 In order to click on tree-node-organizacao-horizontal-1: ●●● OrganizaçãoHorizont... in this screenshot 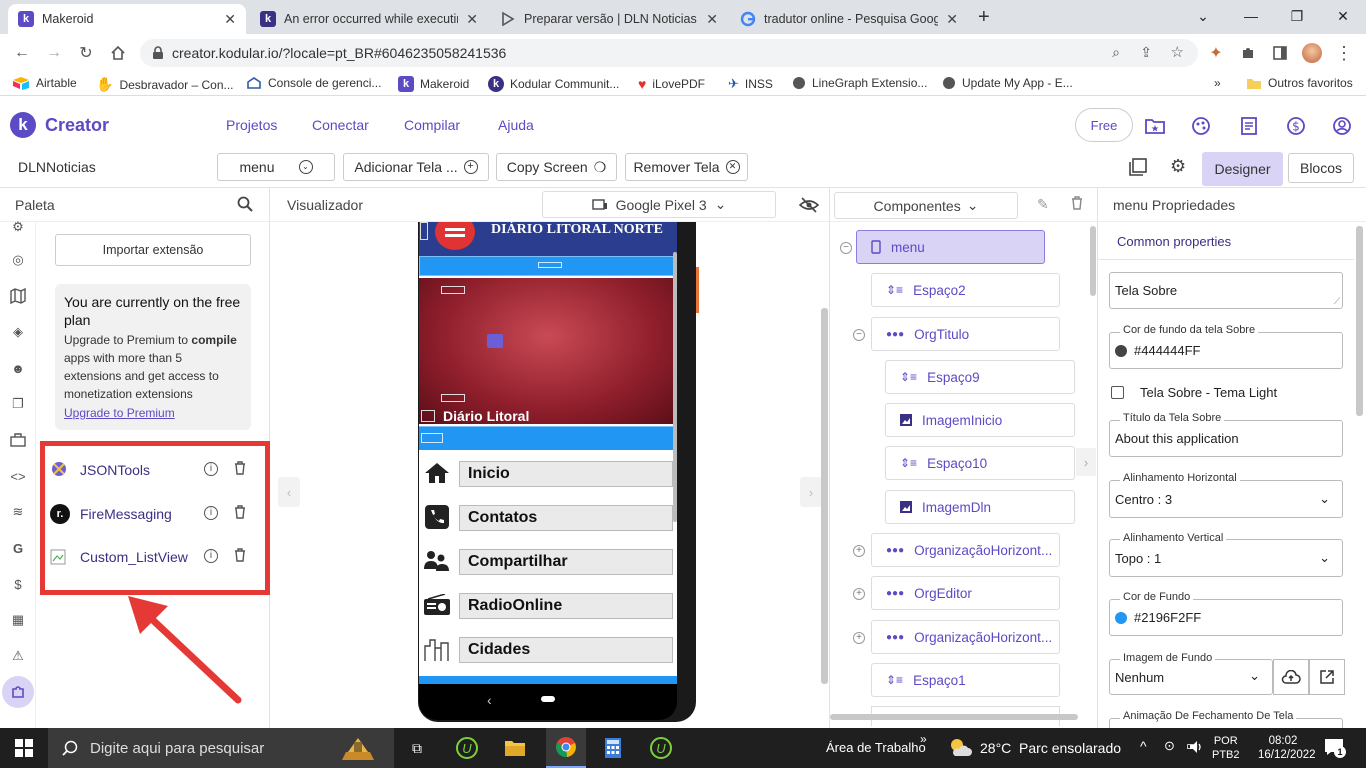, I will do `click(965, 550)`.